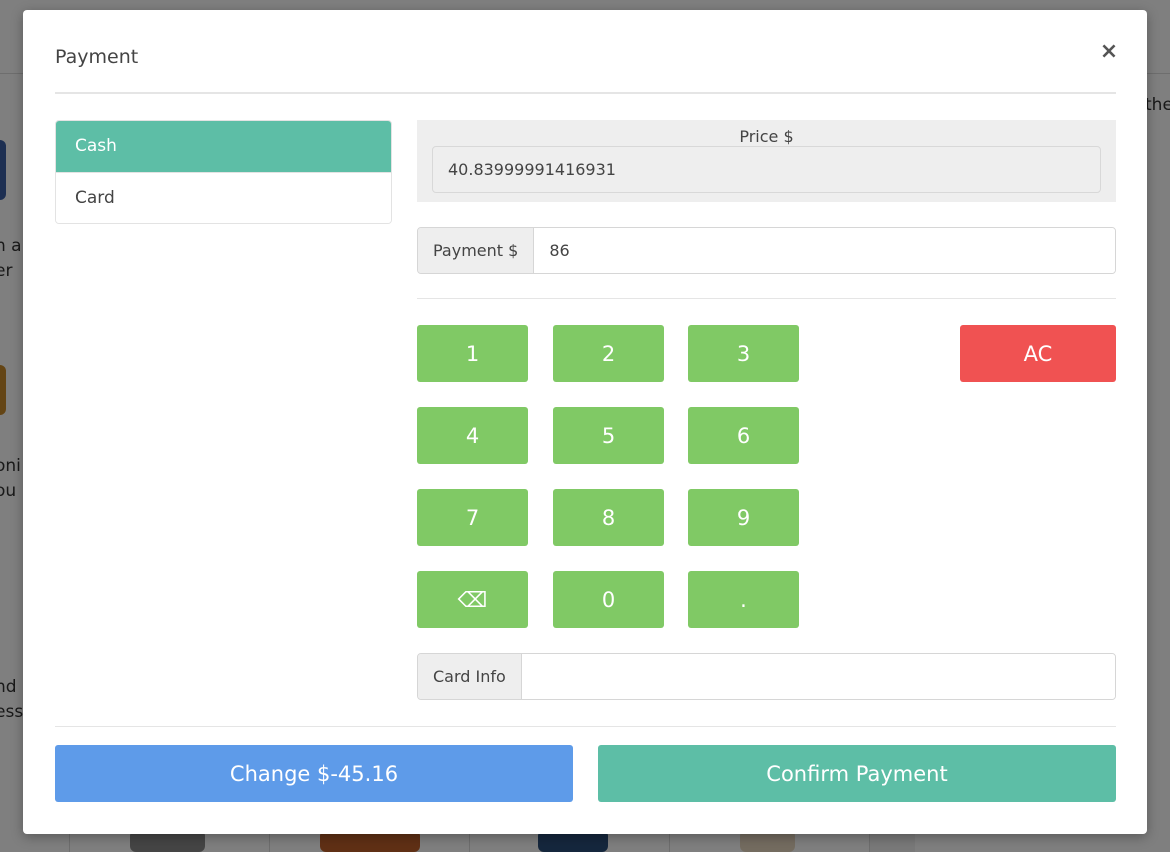 This screenshot has height=852, width=1170. Describe the element at coordinates (857, 773) in the screenshot. I see `confirm-payment-button: Confirm Payment` at that location.